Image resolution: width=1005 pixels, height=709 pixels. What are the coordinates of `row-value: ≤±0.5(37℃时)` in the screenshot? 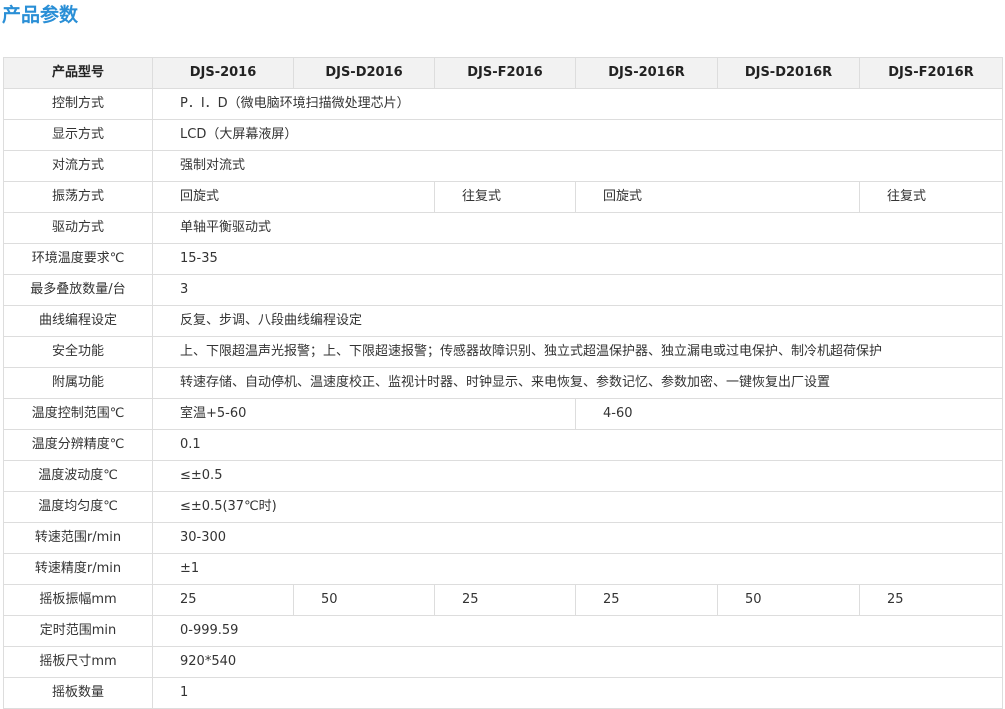 It's located at (577, 507).